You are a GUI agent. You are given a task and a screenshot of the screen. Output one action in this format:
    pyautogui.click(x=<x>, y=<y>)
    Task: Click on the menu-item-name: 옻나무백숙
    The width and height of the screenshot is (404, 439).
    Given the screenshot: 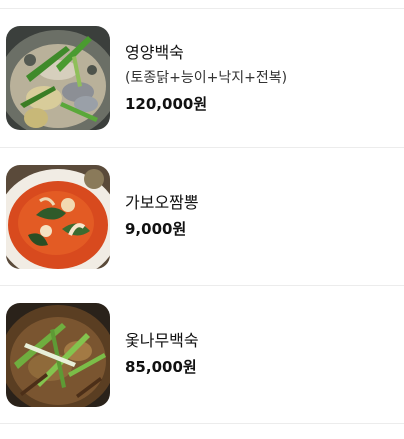 What is the action you would take?
    pyautogui.click(x=162, y=340)
    